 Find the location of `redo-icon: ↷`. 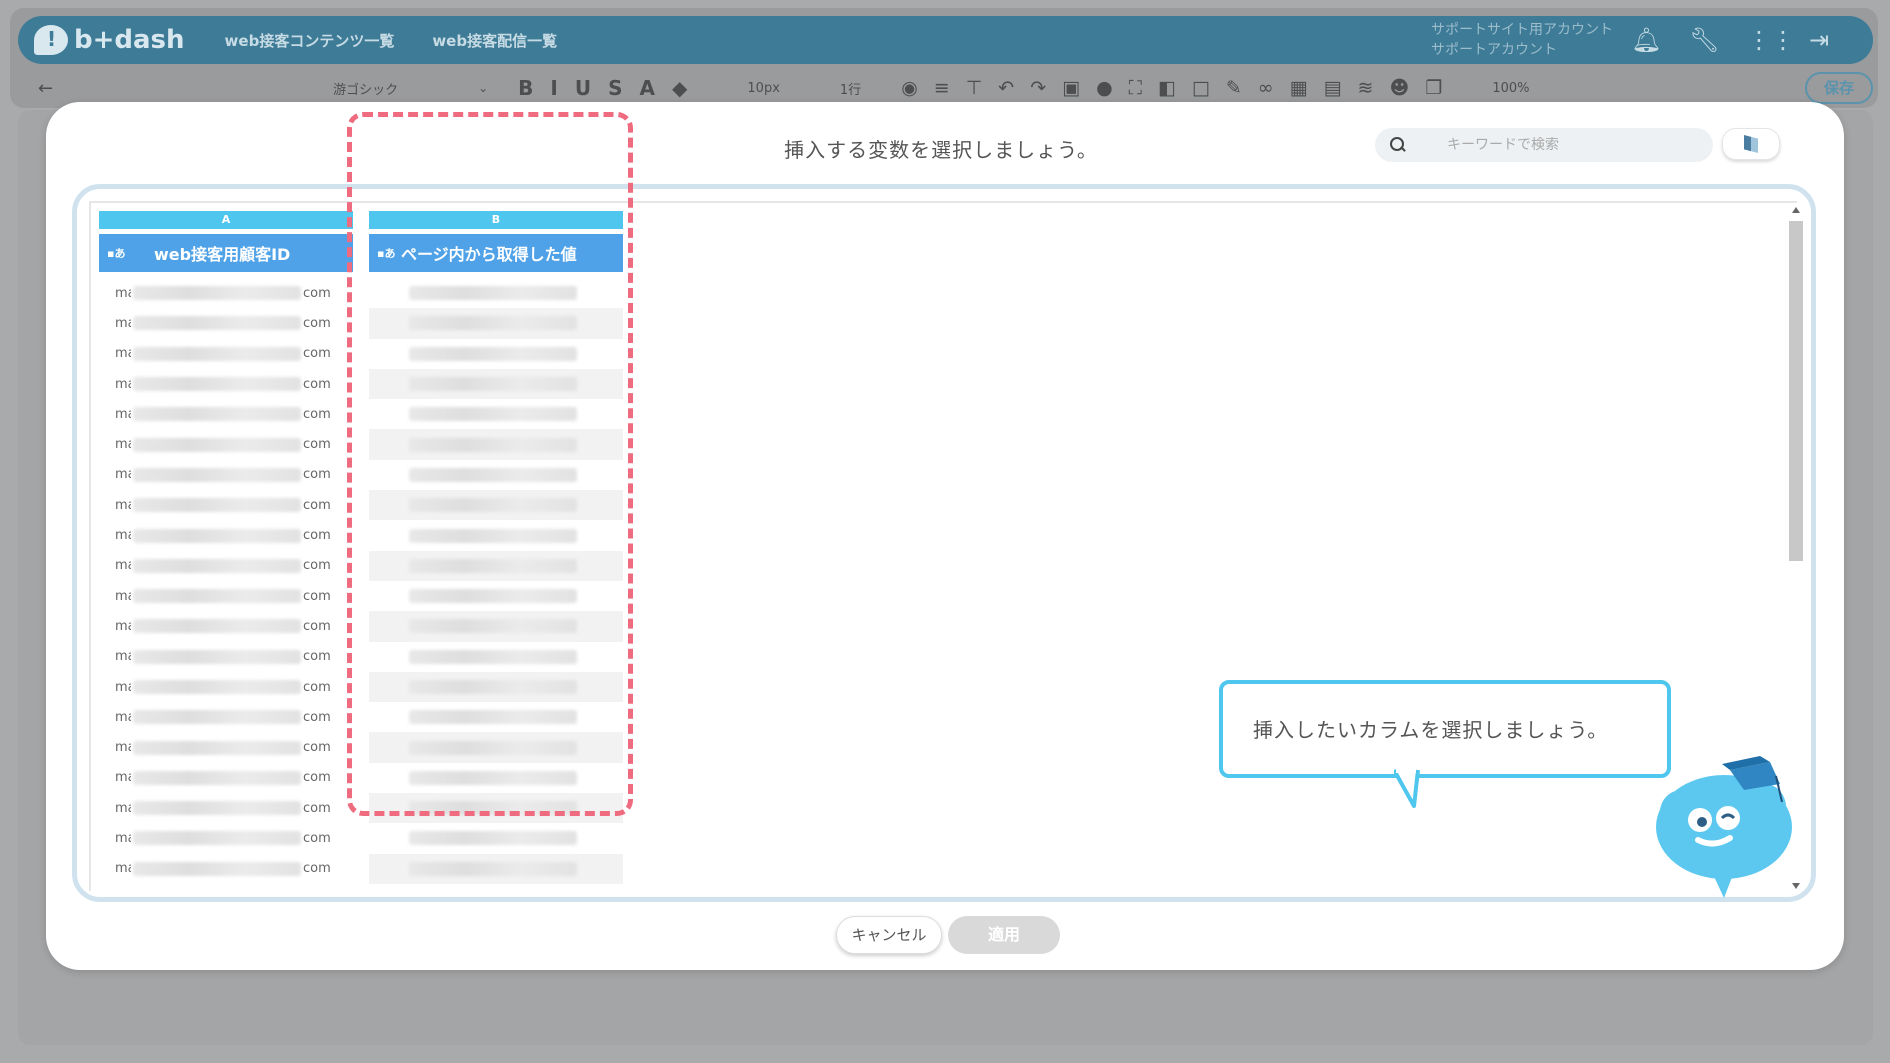

redo-icon: ↷ is located at coordinates (1038, 88).